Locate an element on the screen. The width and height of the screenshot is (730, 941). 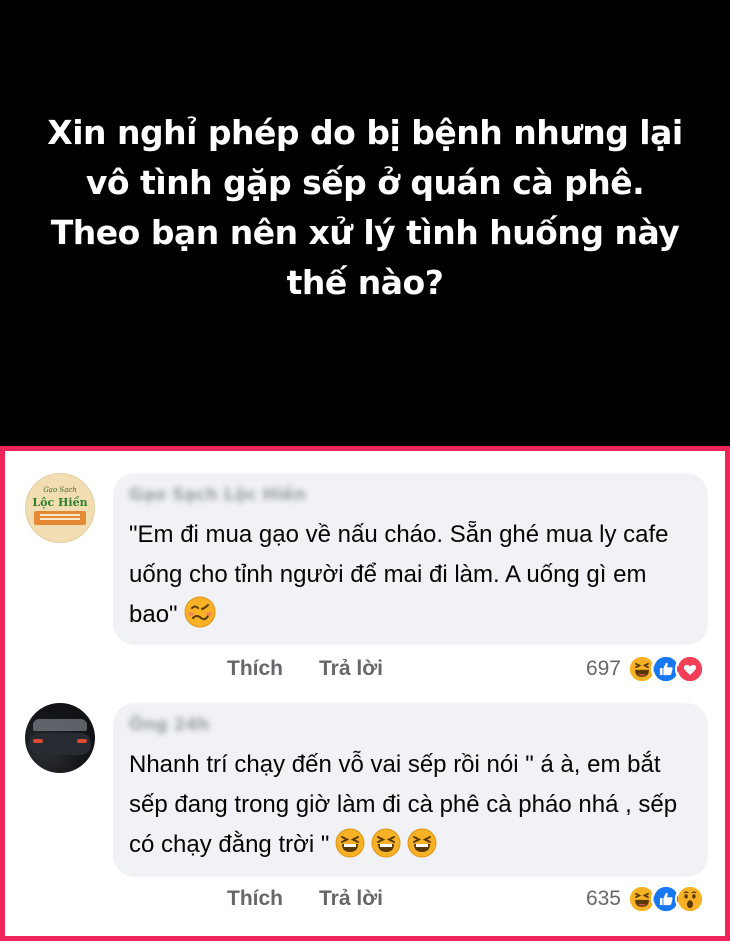
avatar: Gạo Sạch Lộc Hiền is located at coordinates (60, 508).